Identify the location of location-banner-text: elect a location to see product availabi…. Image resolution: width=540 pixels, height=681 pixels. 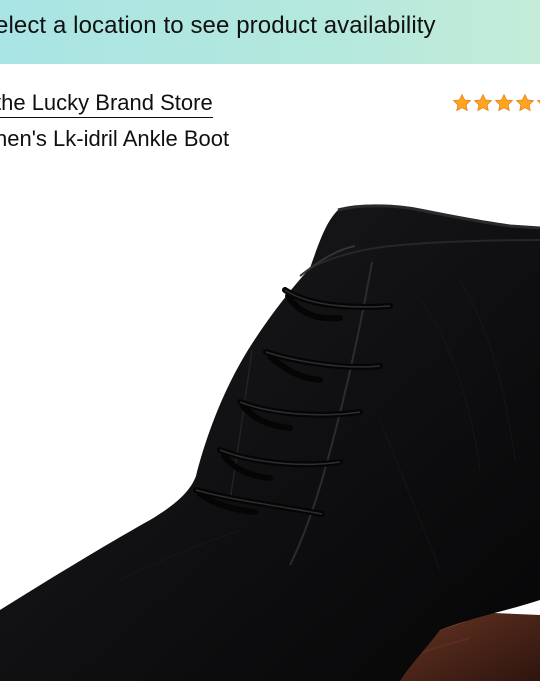
(218, 26).